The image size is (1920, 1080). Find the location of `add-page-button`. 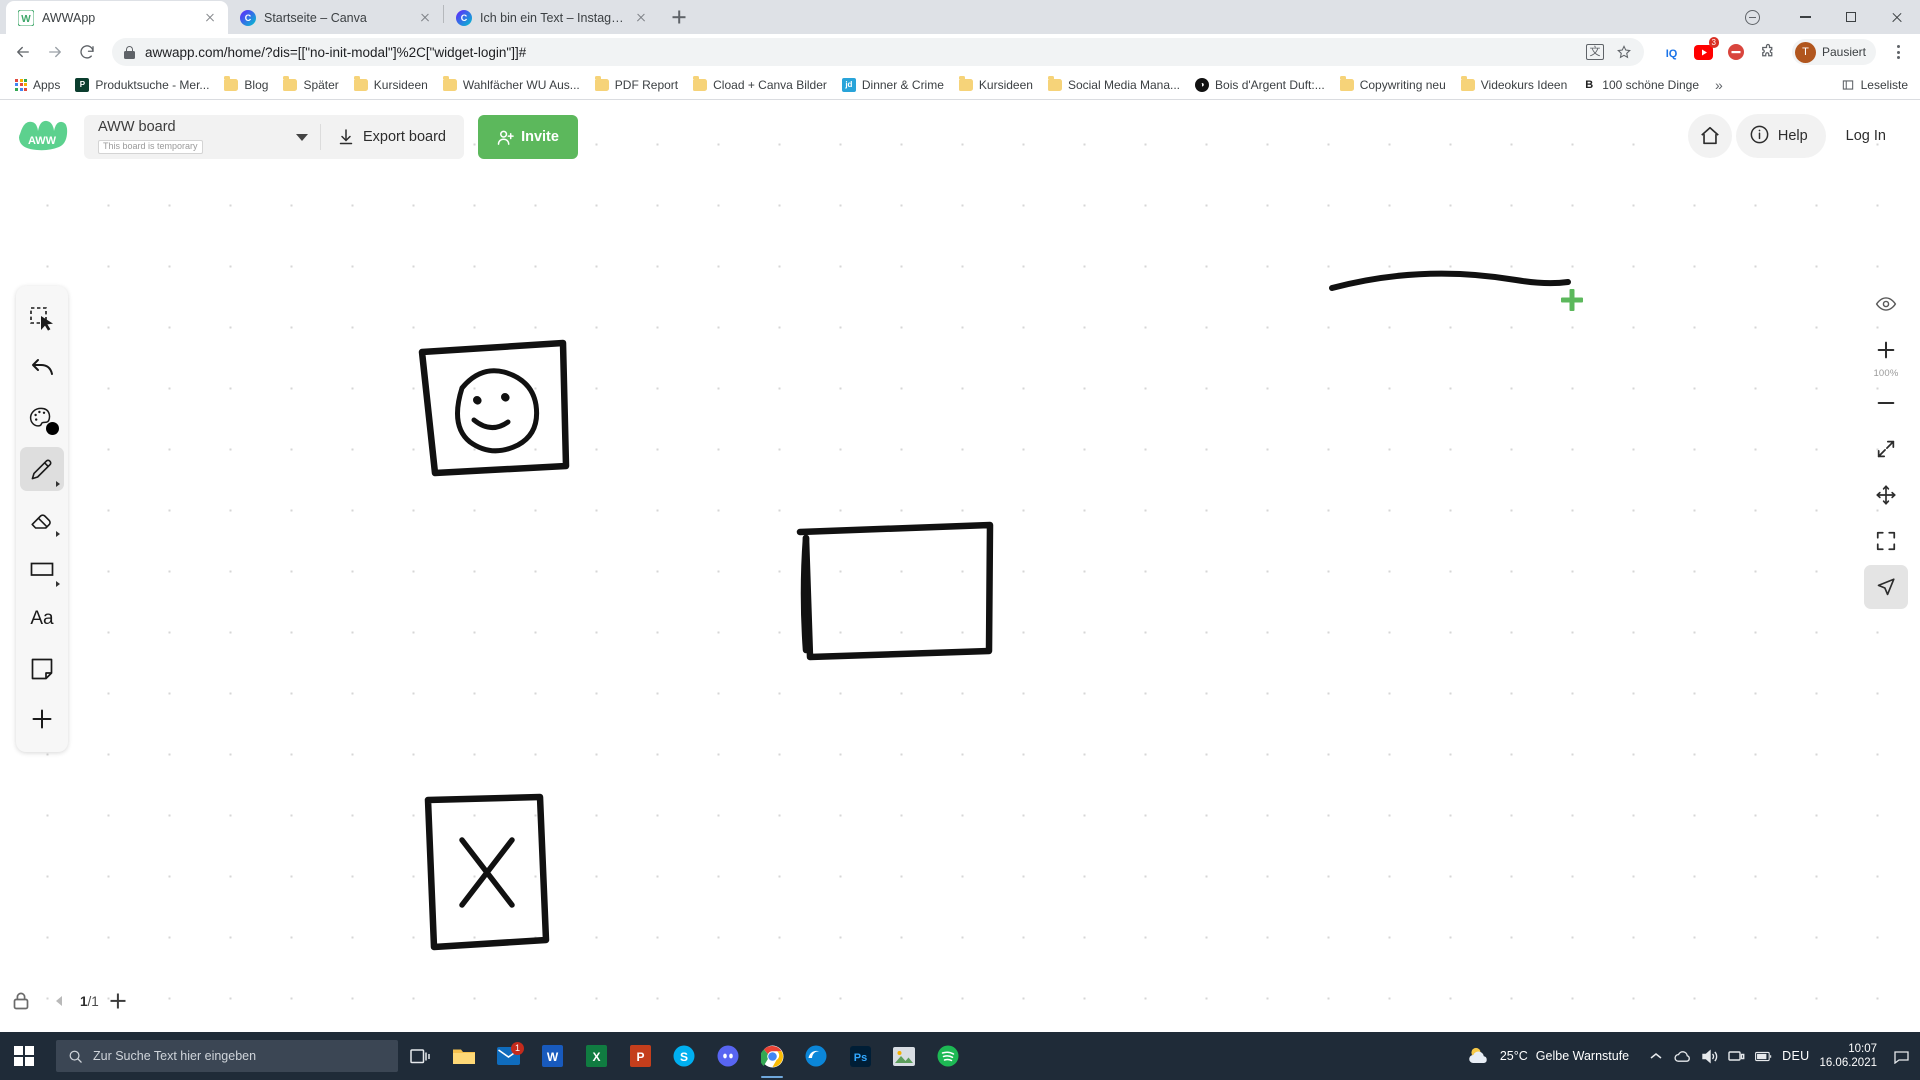

add-page-button is located at coordinates (118, 1001).